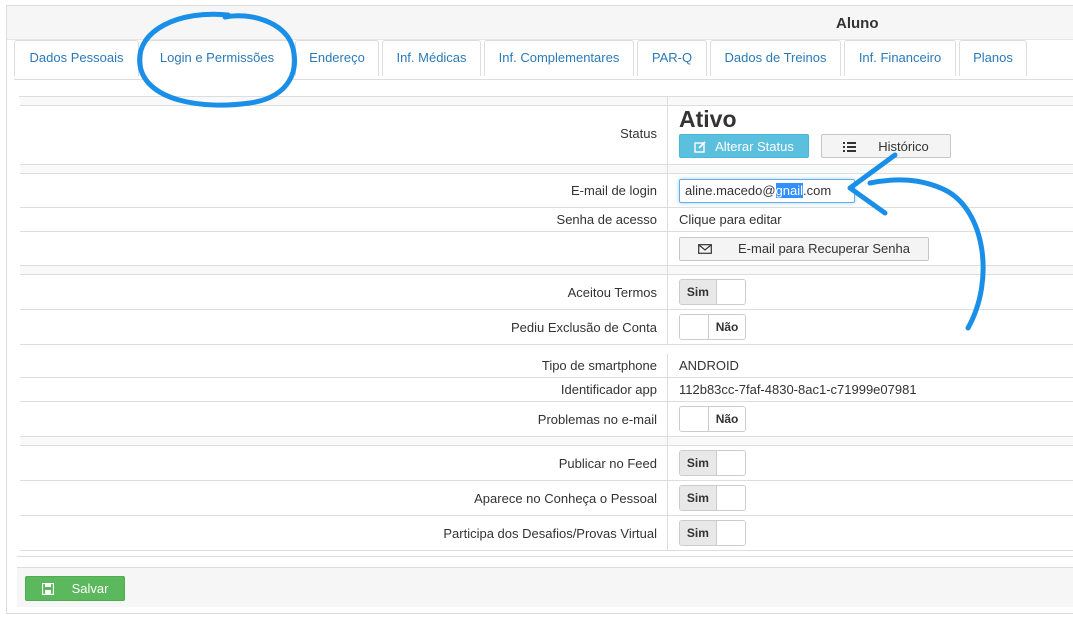 The width and height of the screenshot is (1073, 620). What do you see at coordinates (545, 556) in the screenshot?
I see `form-divider` at bounding box center [545, 556].